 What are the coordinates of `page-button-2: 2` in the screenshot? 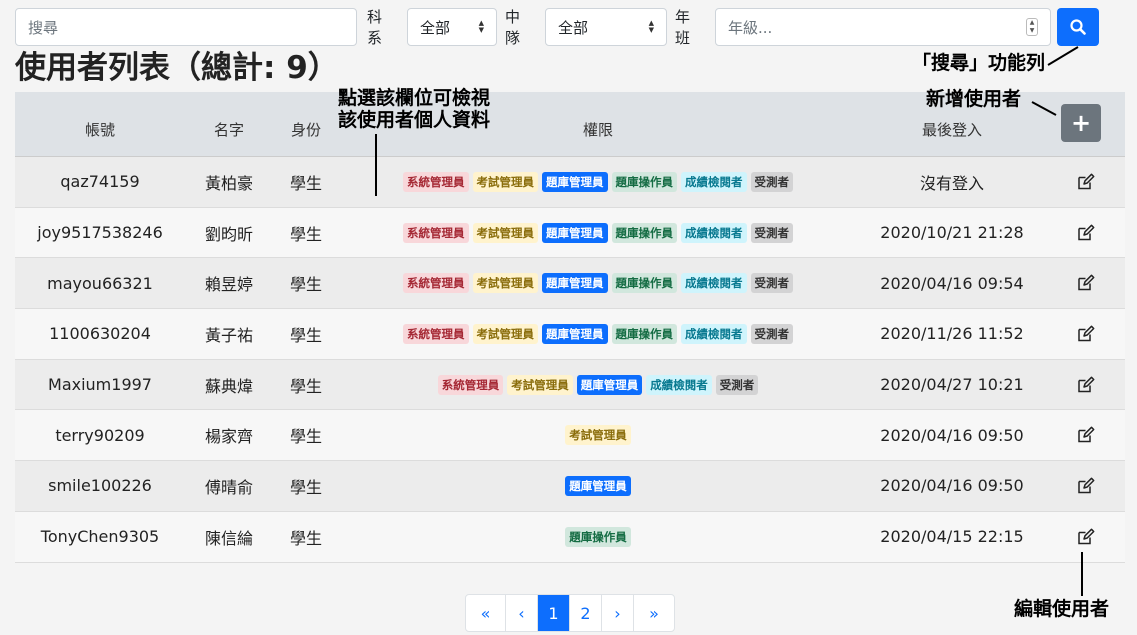 It's located at (586, 613).